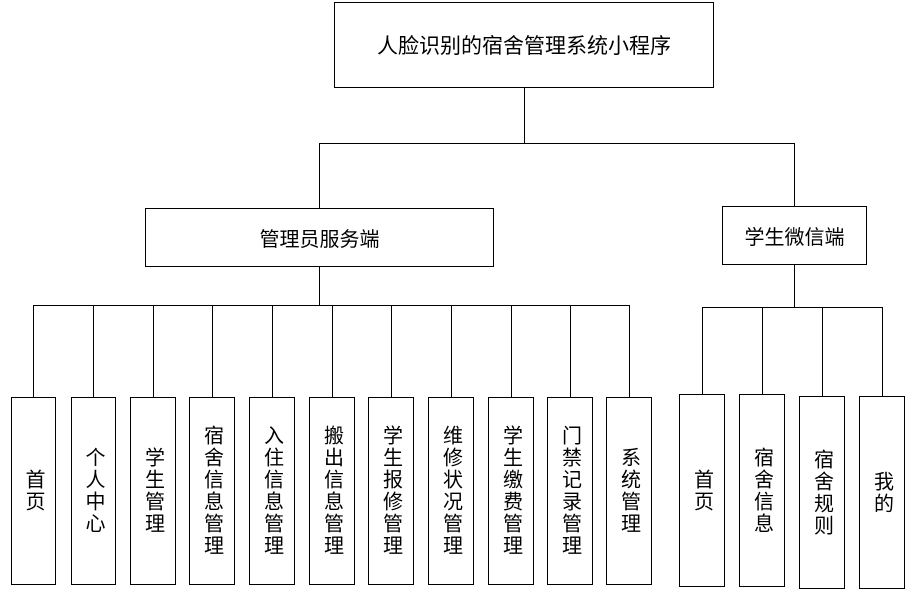 The height and width of the screenshot is (592, 919). I want to click on student-leaf-home: 首页, so click(702, 490).